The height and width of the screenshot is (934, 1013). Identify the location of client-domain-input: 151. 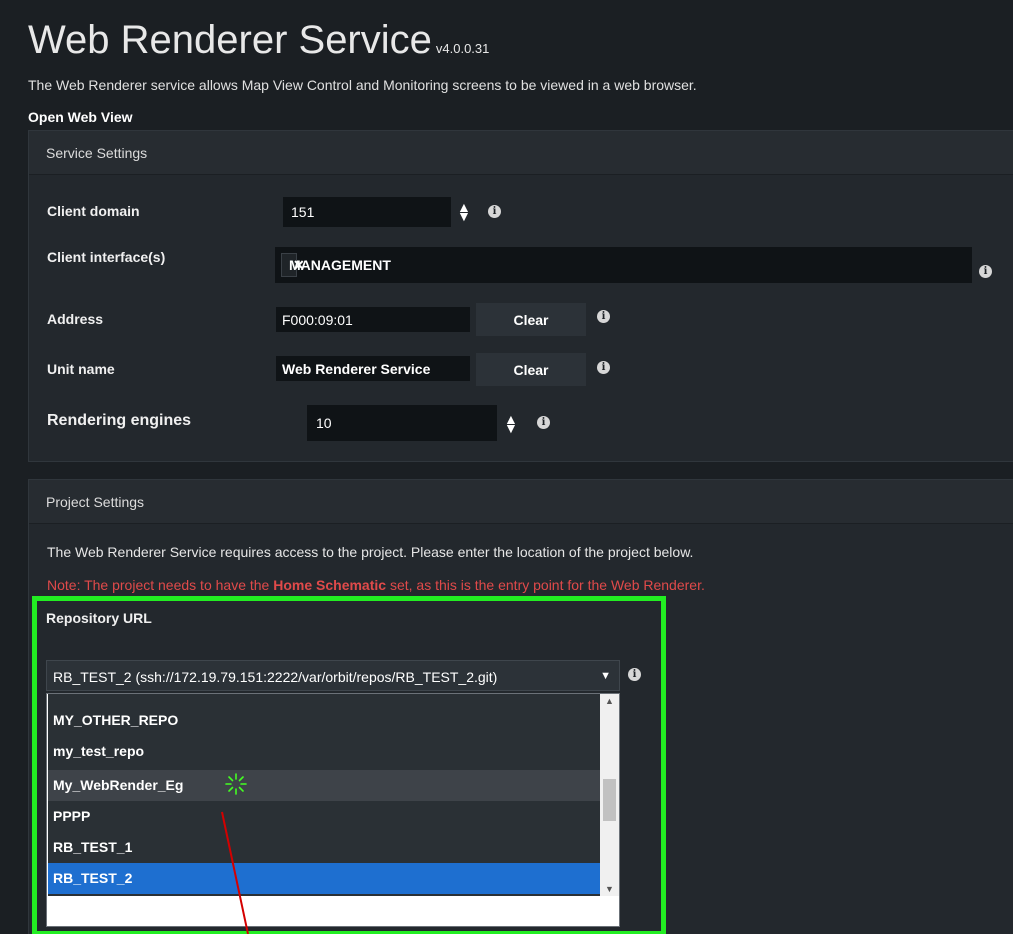
(367, 212).